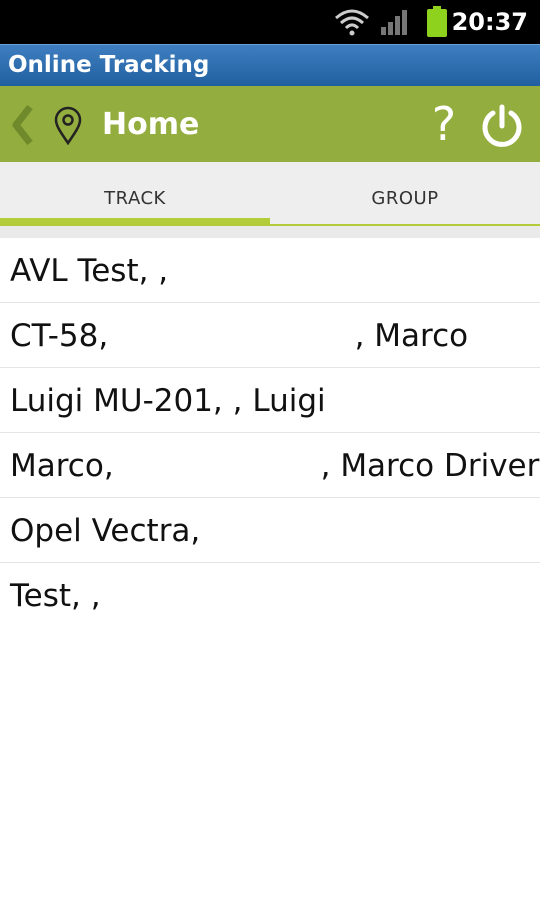 Image resolution: width=540 pixels, height=900 pixels. What do you see at coordinates (23, 125) in the screenshot?
I see `back-chevron-icon` at bounding box center [23, 125].